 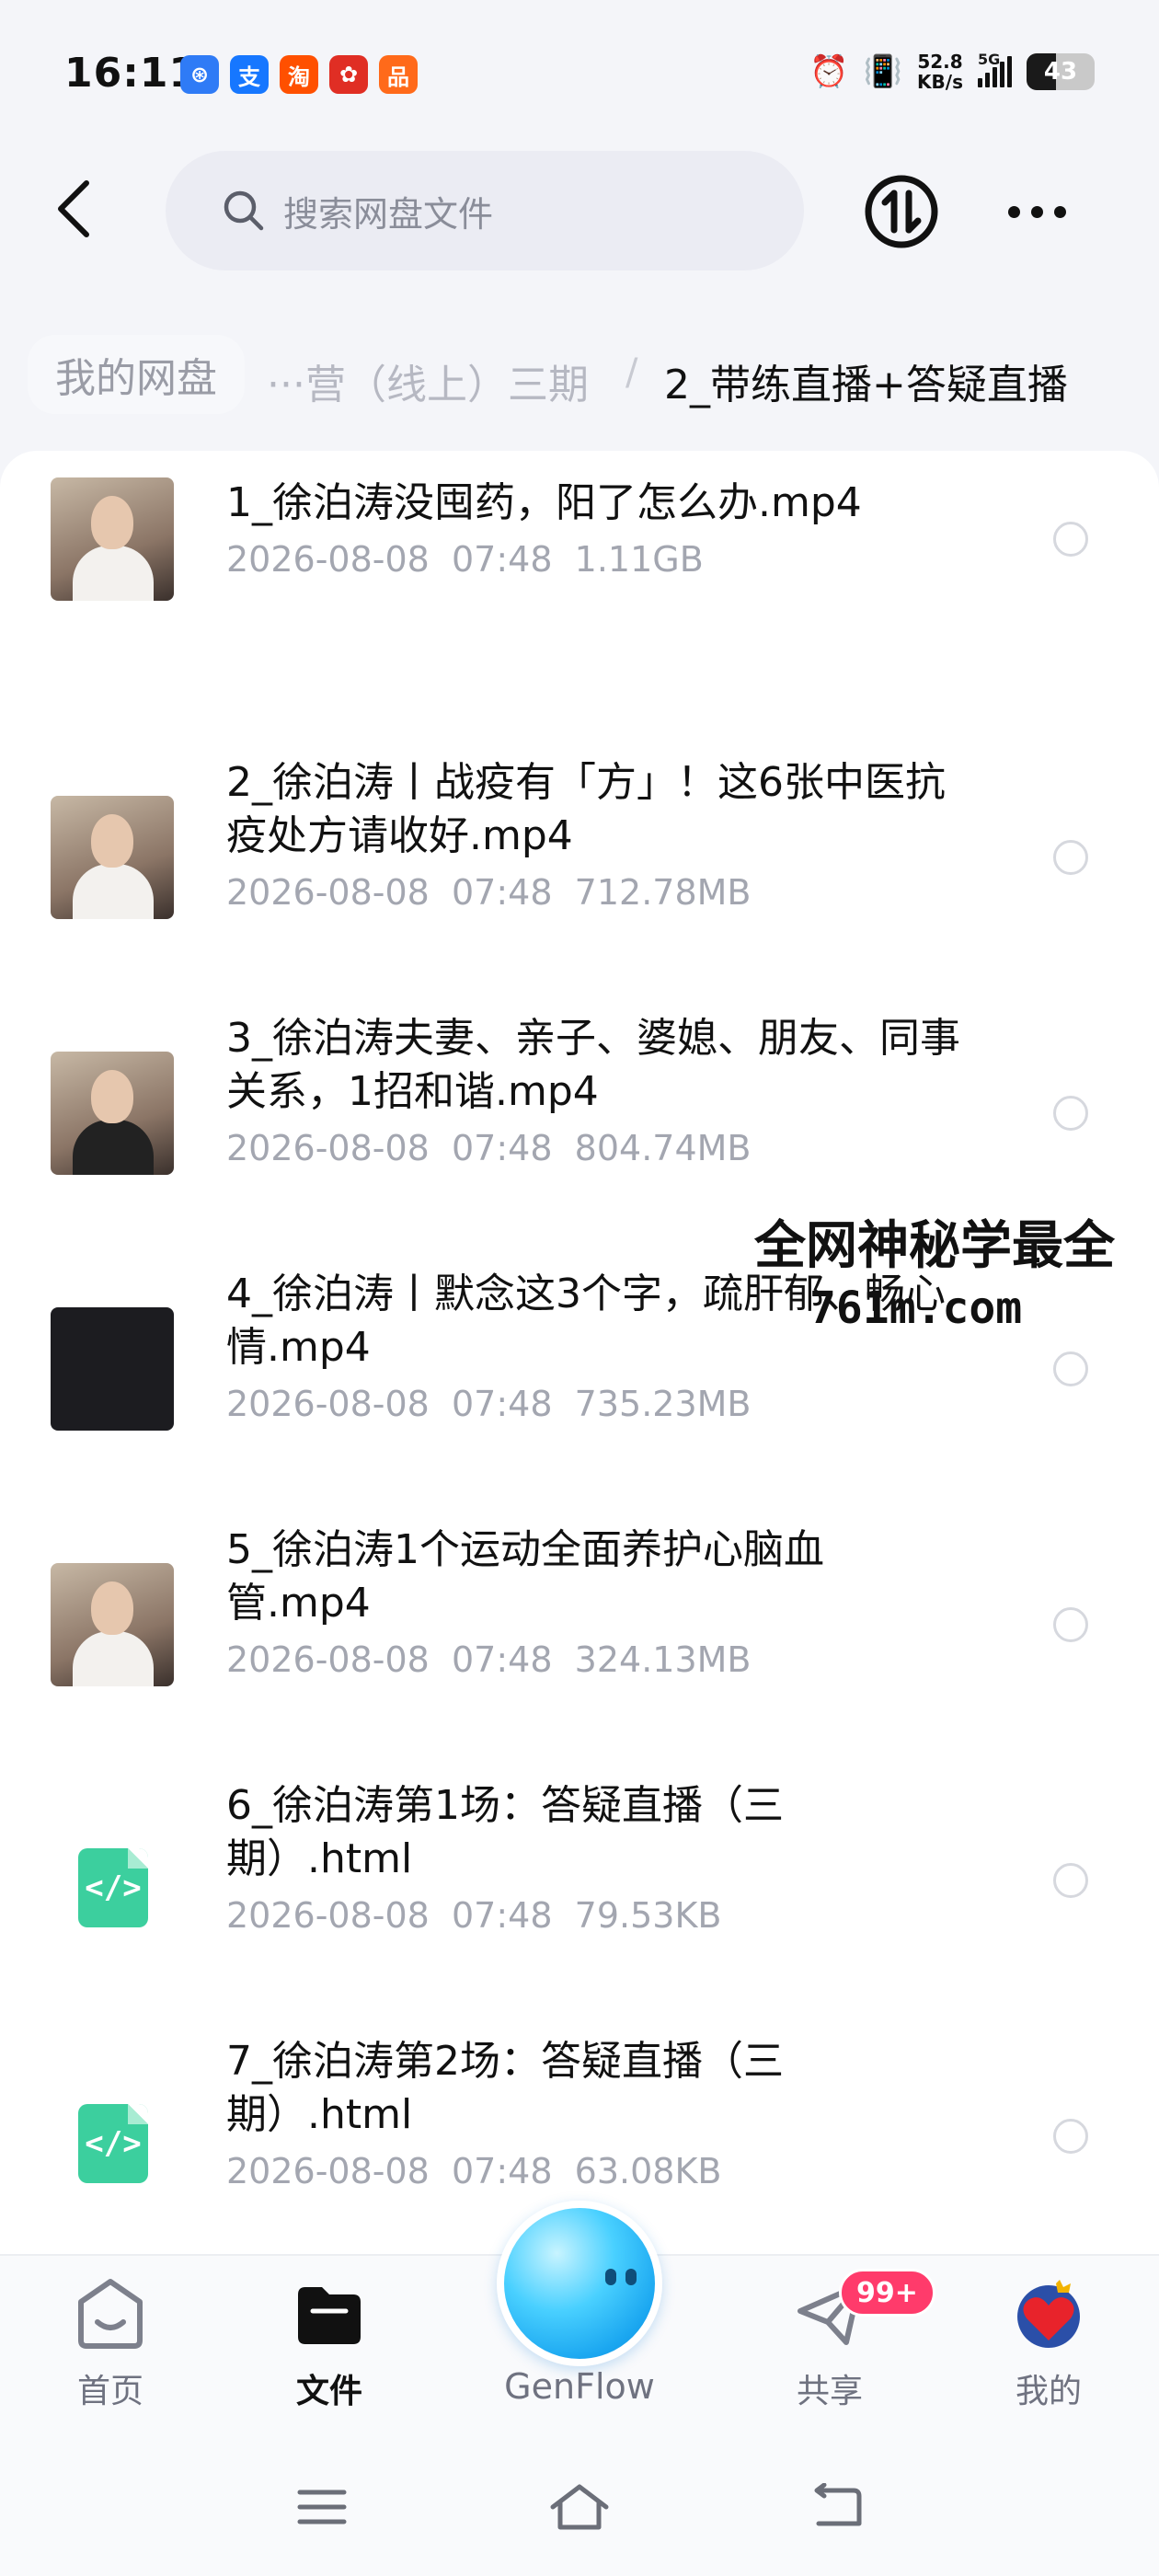 I want to click on back-button, so click(x=73, y=209).